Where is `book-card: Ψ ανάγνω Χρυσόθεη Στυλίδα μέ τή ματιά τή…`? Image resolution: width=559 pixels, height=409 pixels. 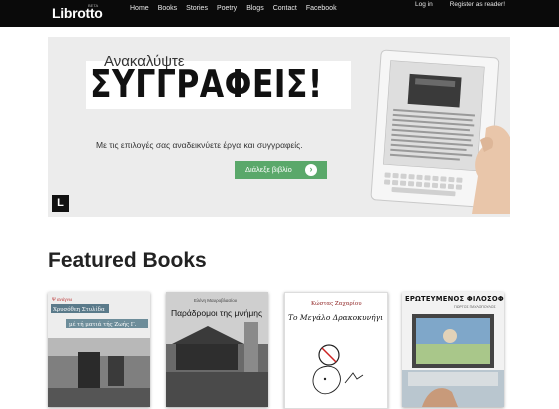 book-card: Ψ ανάγνω Χρυσόθεη Στυλίδα μέ τή ματιά τή… is located at coordinates (99, 349).